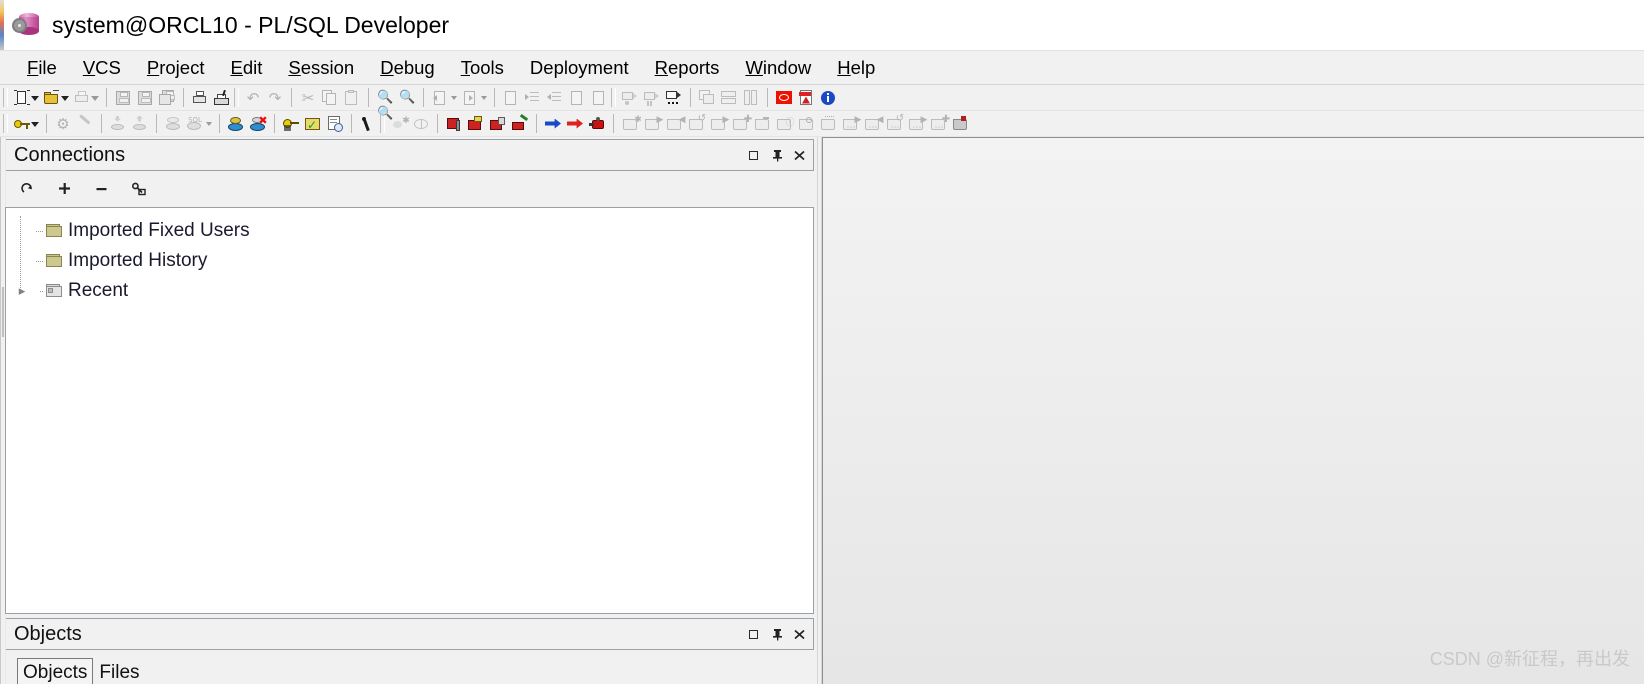 This screenshot has width=1644, height=684. I want to click on print-setup-icon, so click(222, 98).